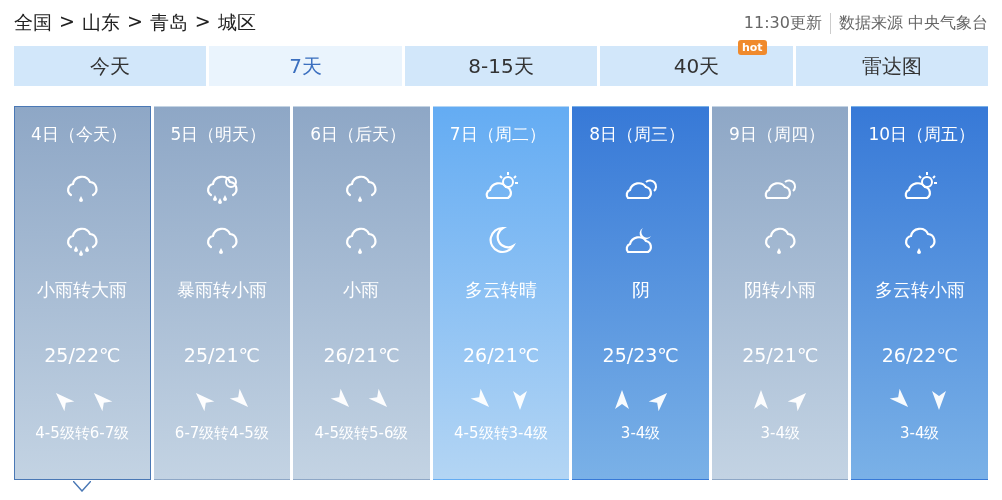 The image size is (1002, 500). I want to click on weather-text: 暴雨转小雨, so click(221, 290).